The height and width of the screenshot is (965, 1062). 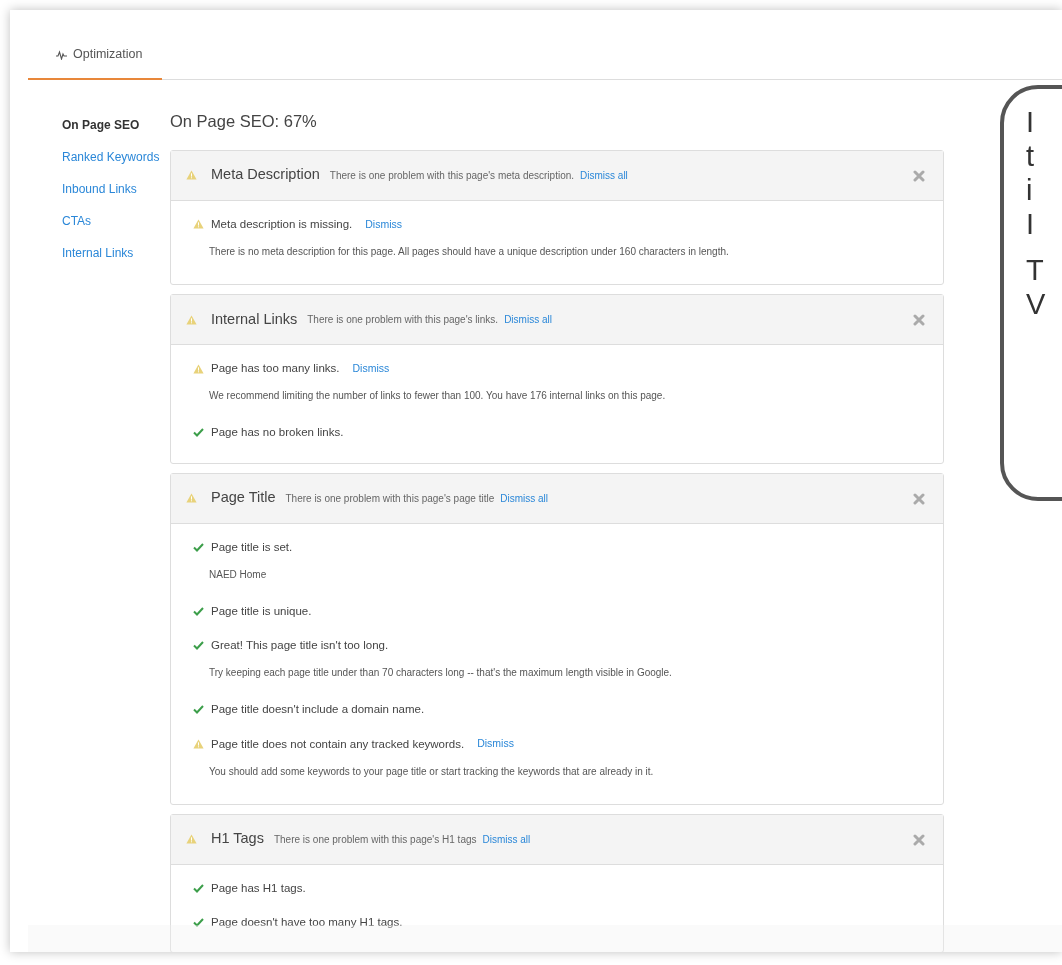 What do you see at coordinates (243, 498) in the screenshot?
I see `section-title: Page Title` at bounding box center [243, 498].